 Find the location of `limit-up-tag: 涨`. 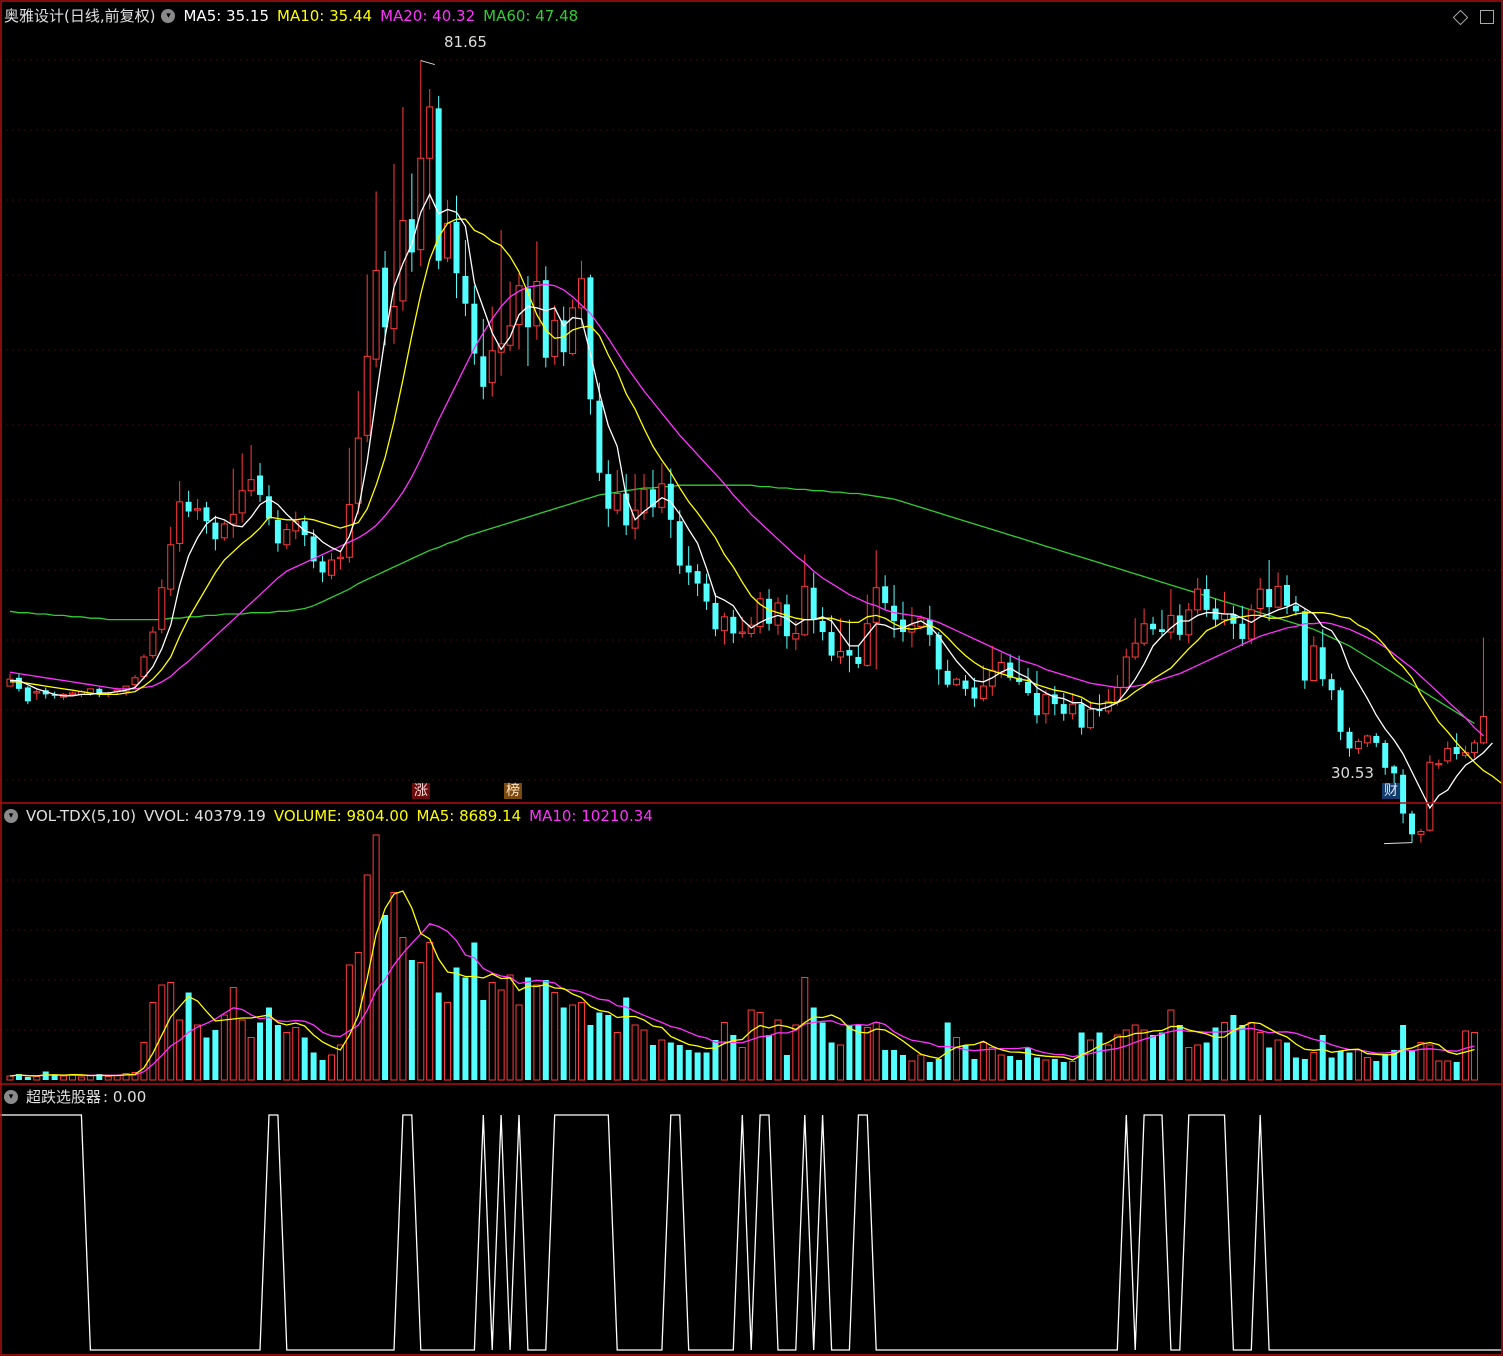

limit-up-tag: 涨 is located at coordinates (421, 791).